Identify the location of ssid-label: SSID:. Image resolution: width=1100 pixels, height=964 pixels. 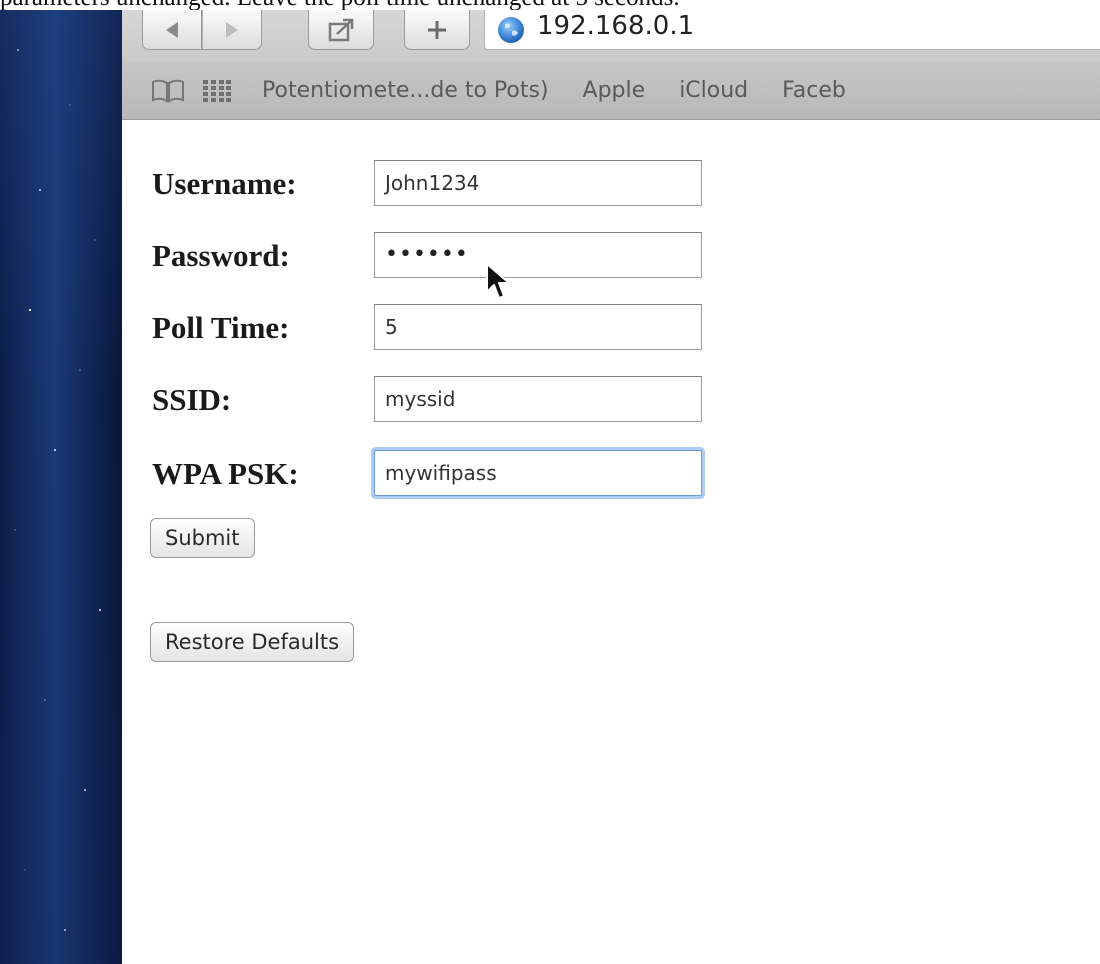
(192, 399).